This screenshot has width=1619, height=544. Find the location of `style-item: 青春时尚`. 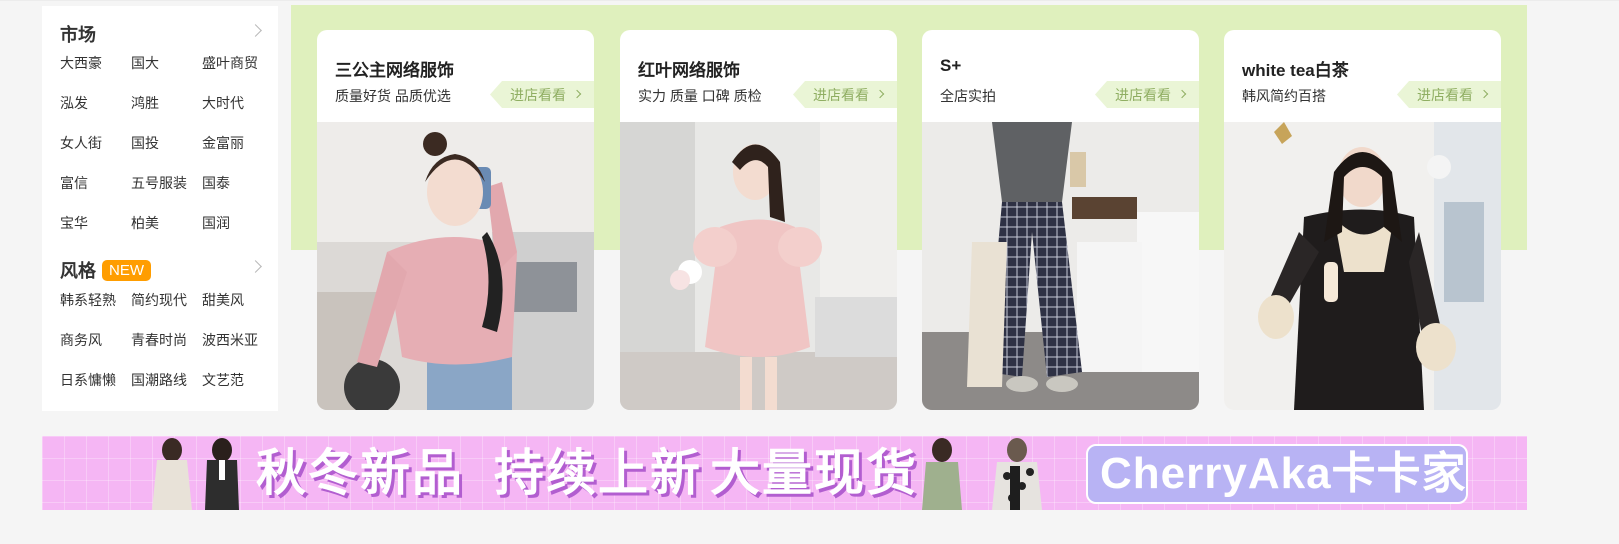

style-item: 青春时尚 is located at coordinates (166, 350).